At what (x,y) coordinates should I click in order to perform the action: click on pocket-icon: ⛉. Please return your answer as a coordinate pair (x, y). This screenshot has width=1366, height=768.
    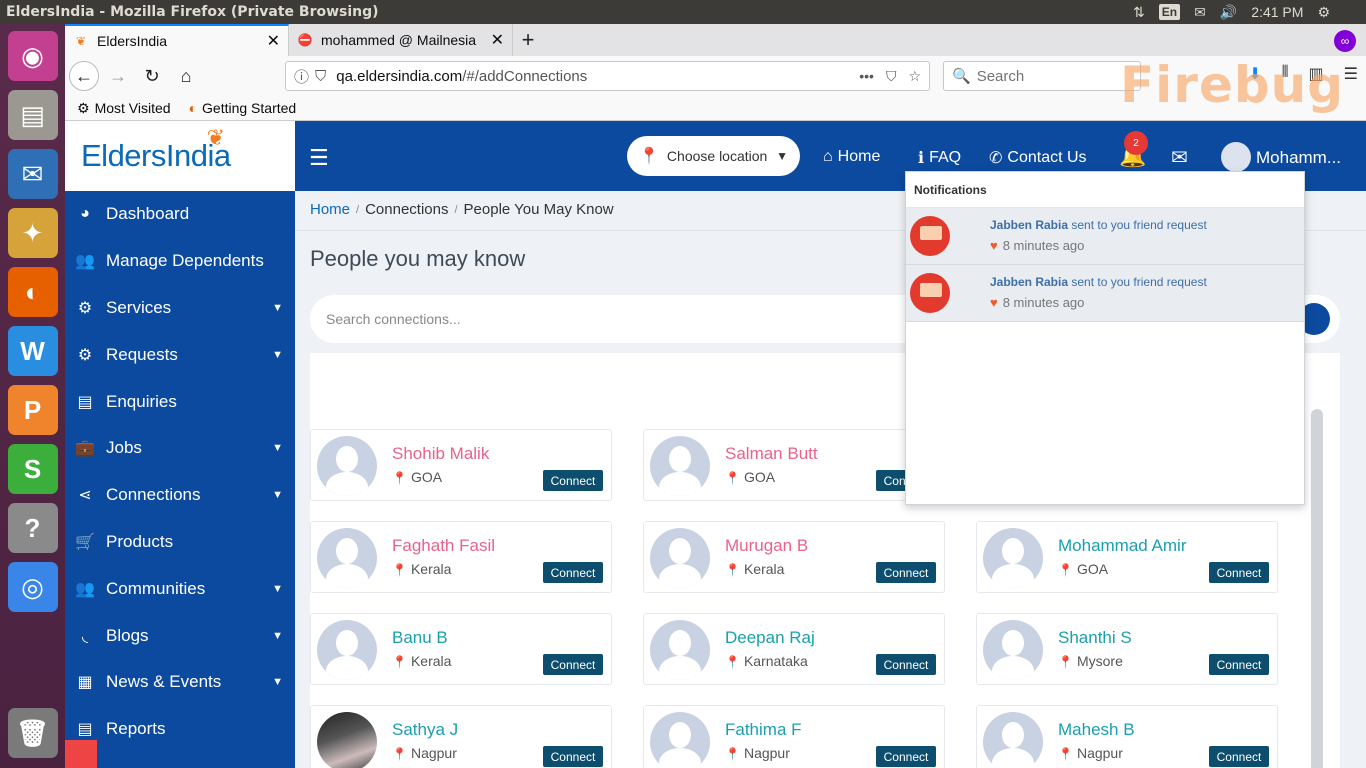
    Looking at the image, I should click on (891, 76).